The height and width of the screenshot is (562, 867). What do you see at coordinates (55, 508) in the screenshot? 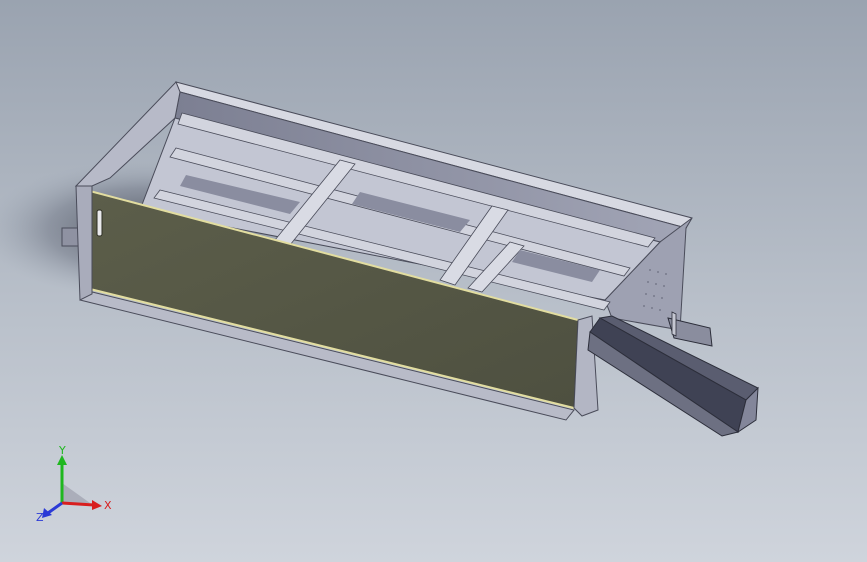
I see `z-axis-line` at bounding box center [55, 508].